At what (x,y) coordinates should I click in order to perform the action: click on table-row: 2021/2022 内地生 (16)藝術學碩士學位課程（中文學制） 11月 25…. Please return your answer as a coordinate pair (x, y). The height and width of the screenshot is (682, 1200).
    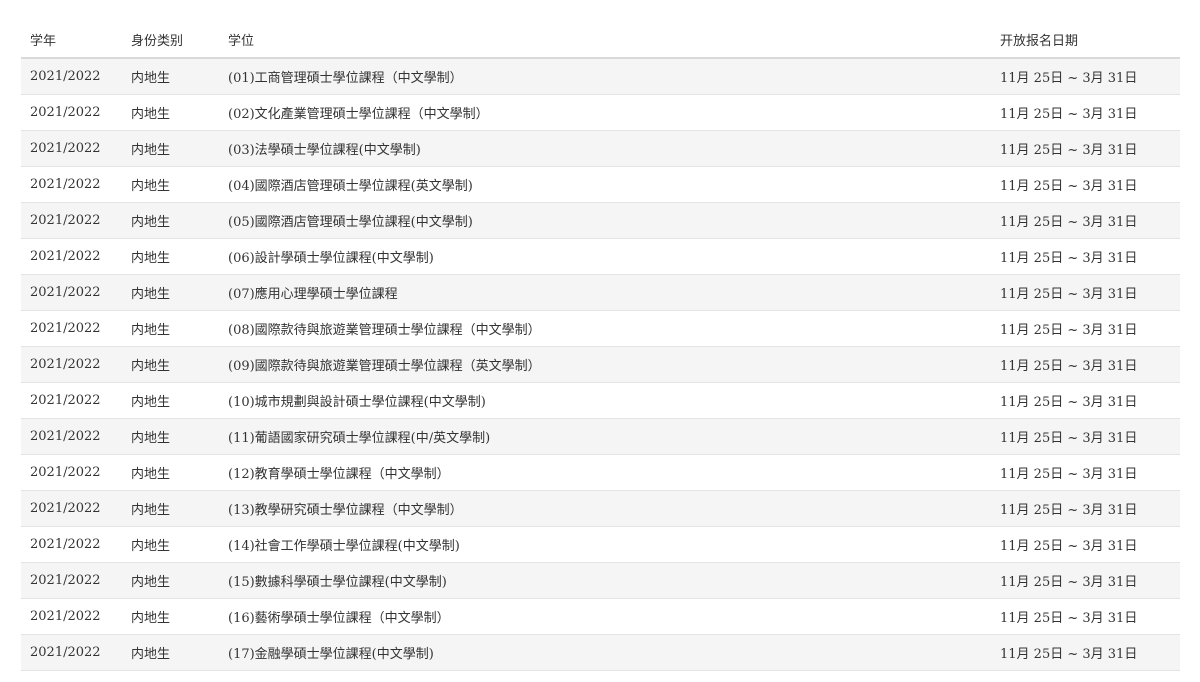
    Looking at the image, I should click on (600, 616).